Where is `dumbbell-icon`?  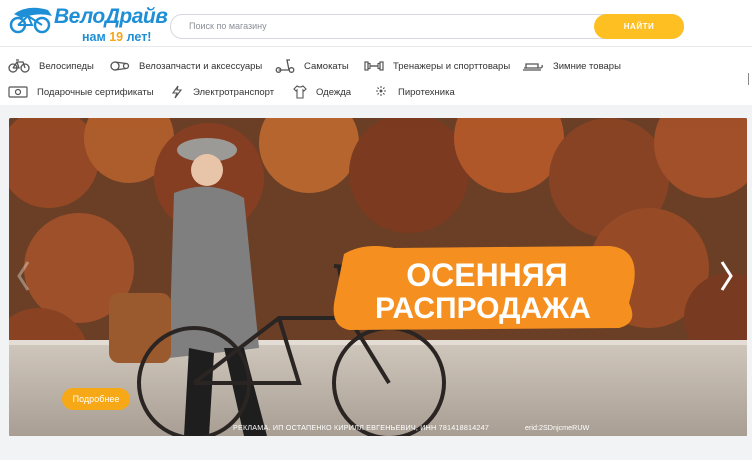 dumbbell-icon is located at coordinates (374, 66).